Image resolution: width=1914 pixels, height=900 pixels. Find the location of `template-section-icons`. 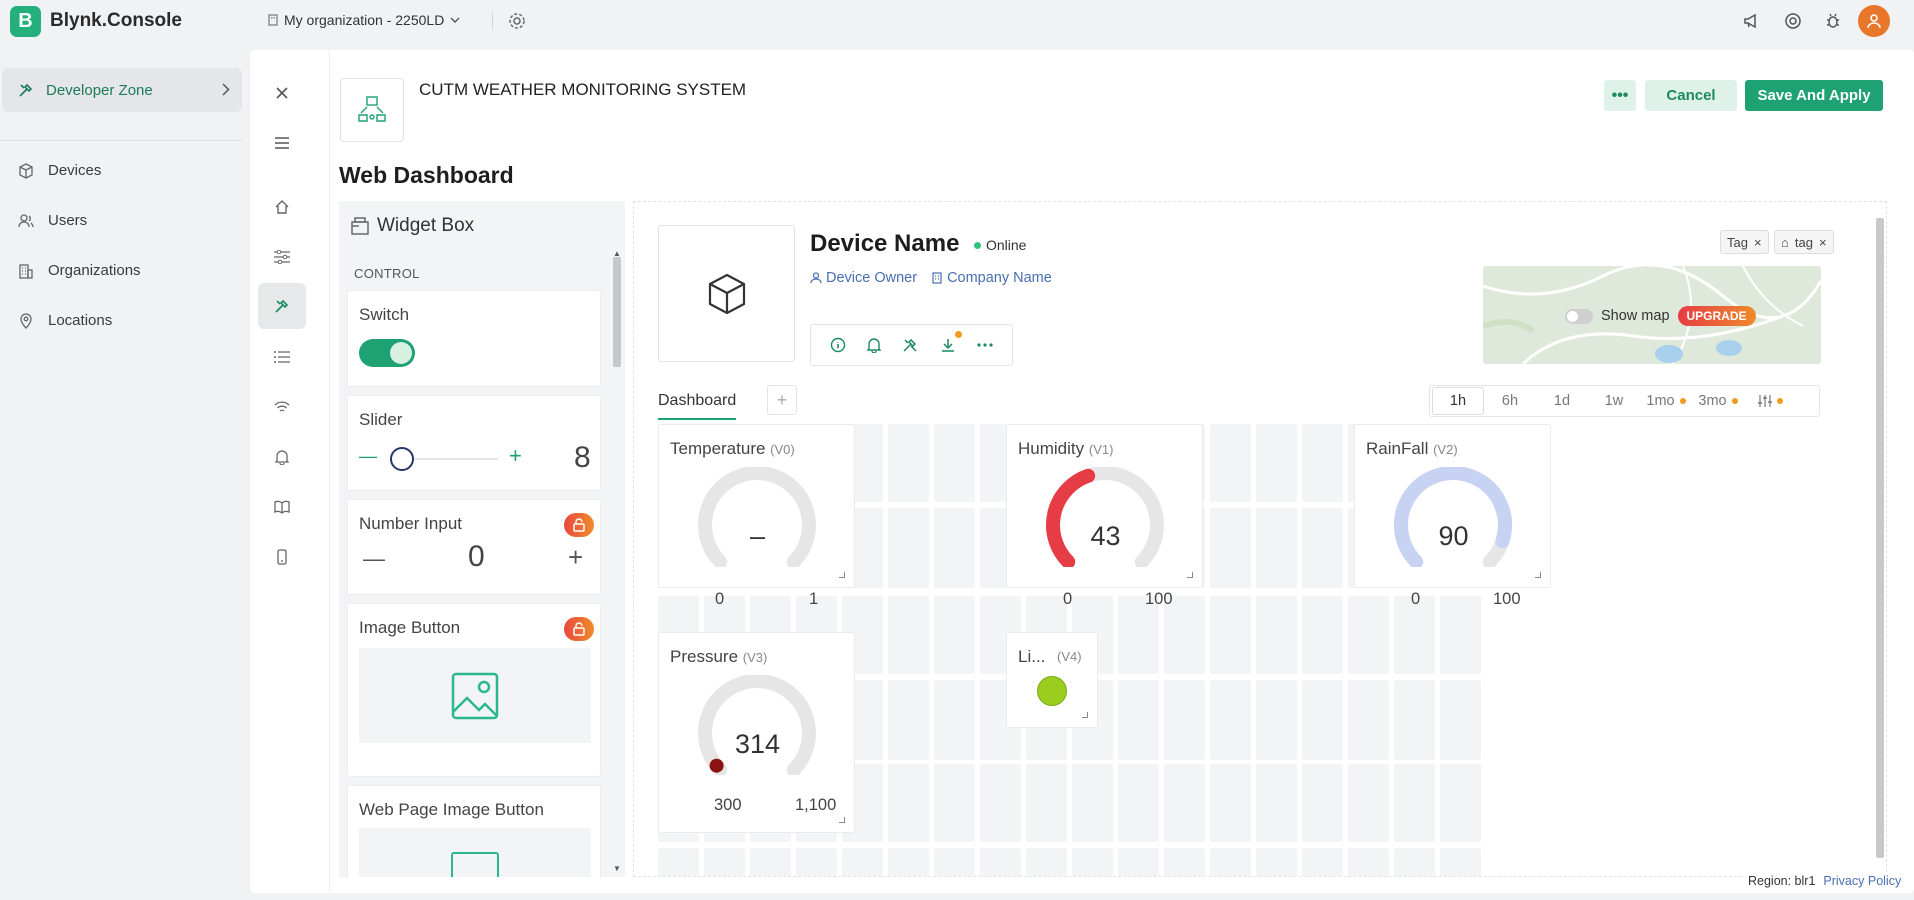

template-section-icons is located at coordinates (290, 471).